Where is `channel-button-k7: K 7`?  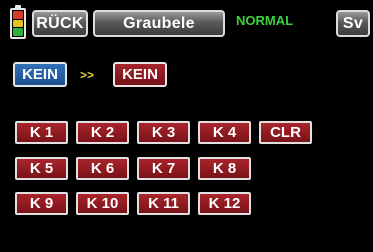
channel-button-k7: K 7 is located at coordinates (163, 168).